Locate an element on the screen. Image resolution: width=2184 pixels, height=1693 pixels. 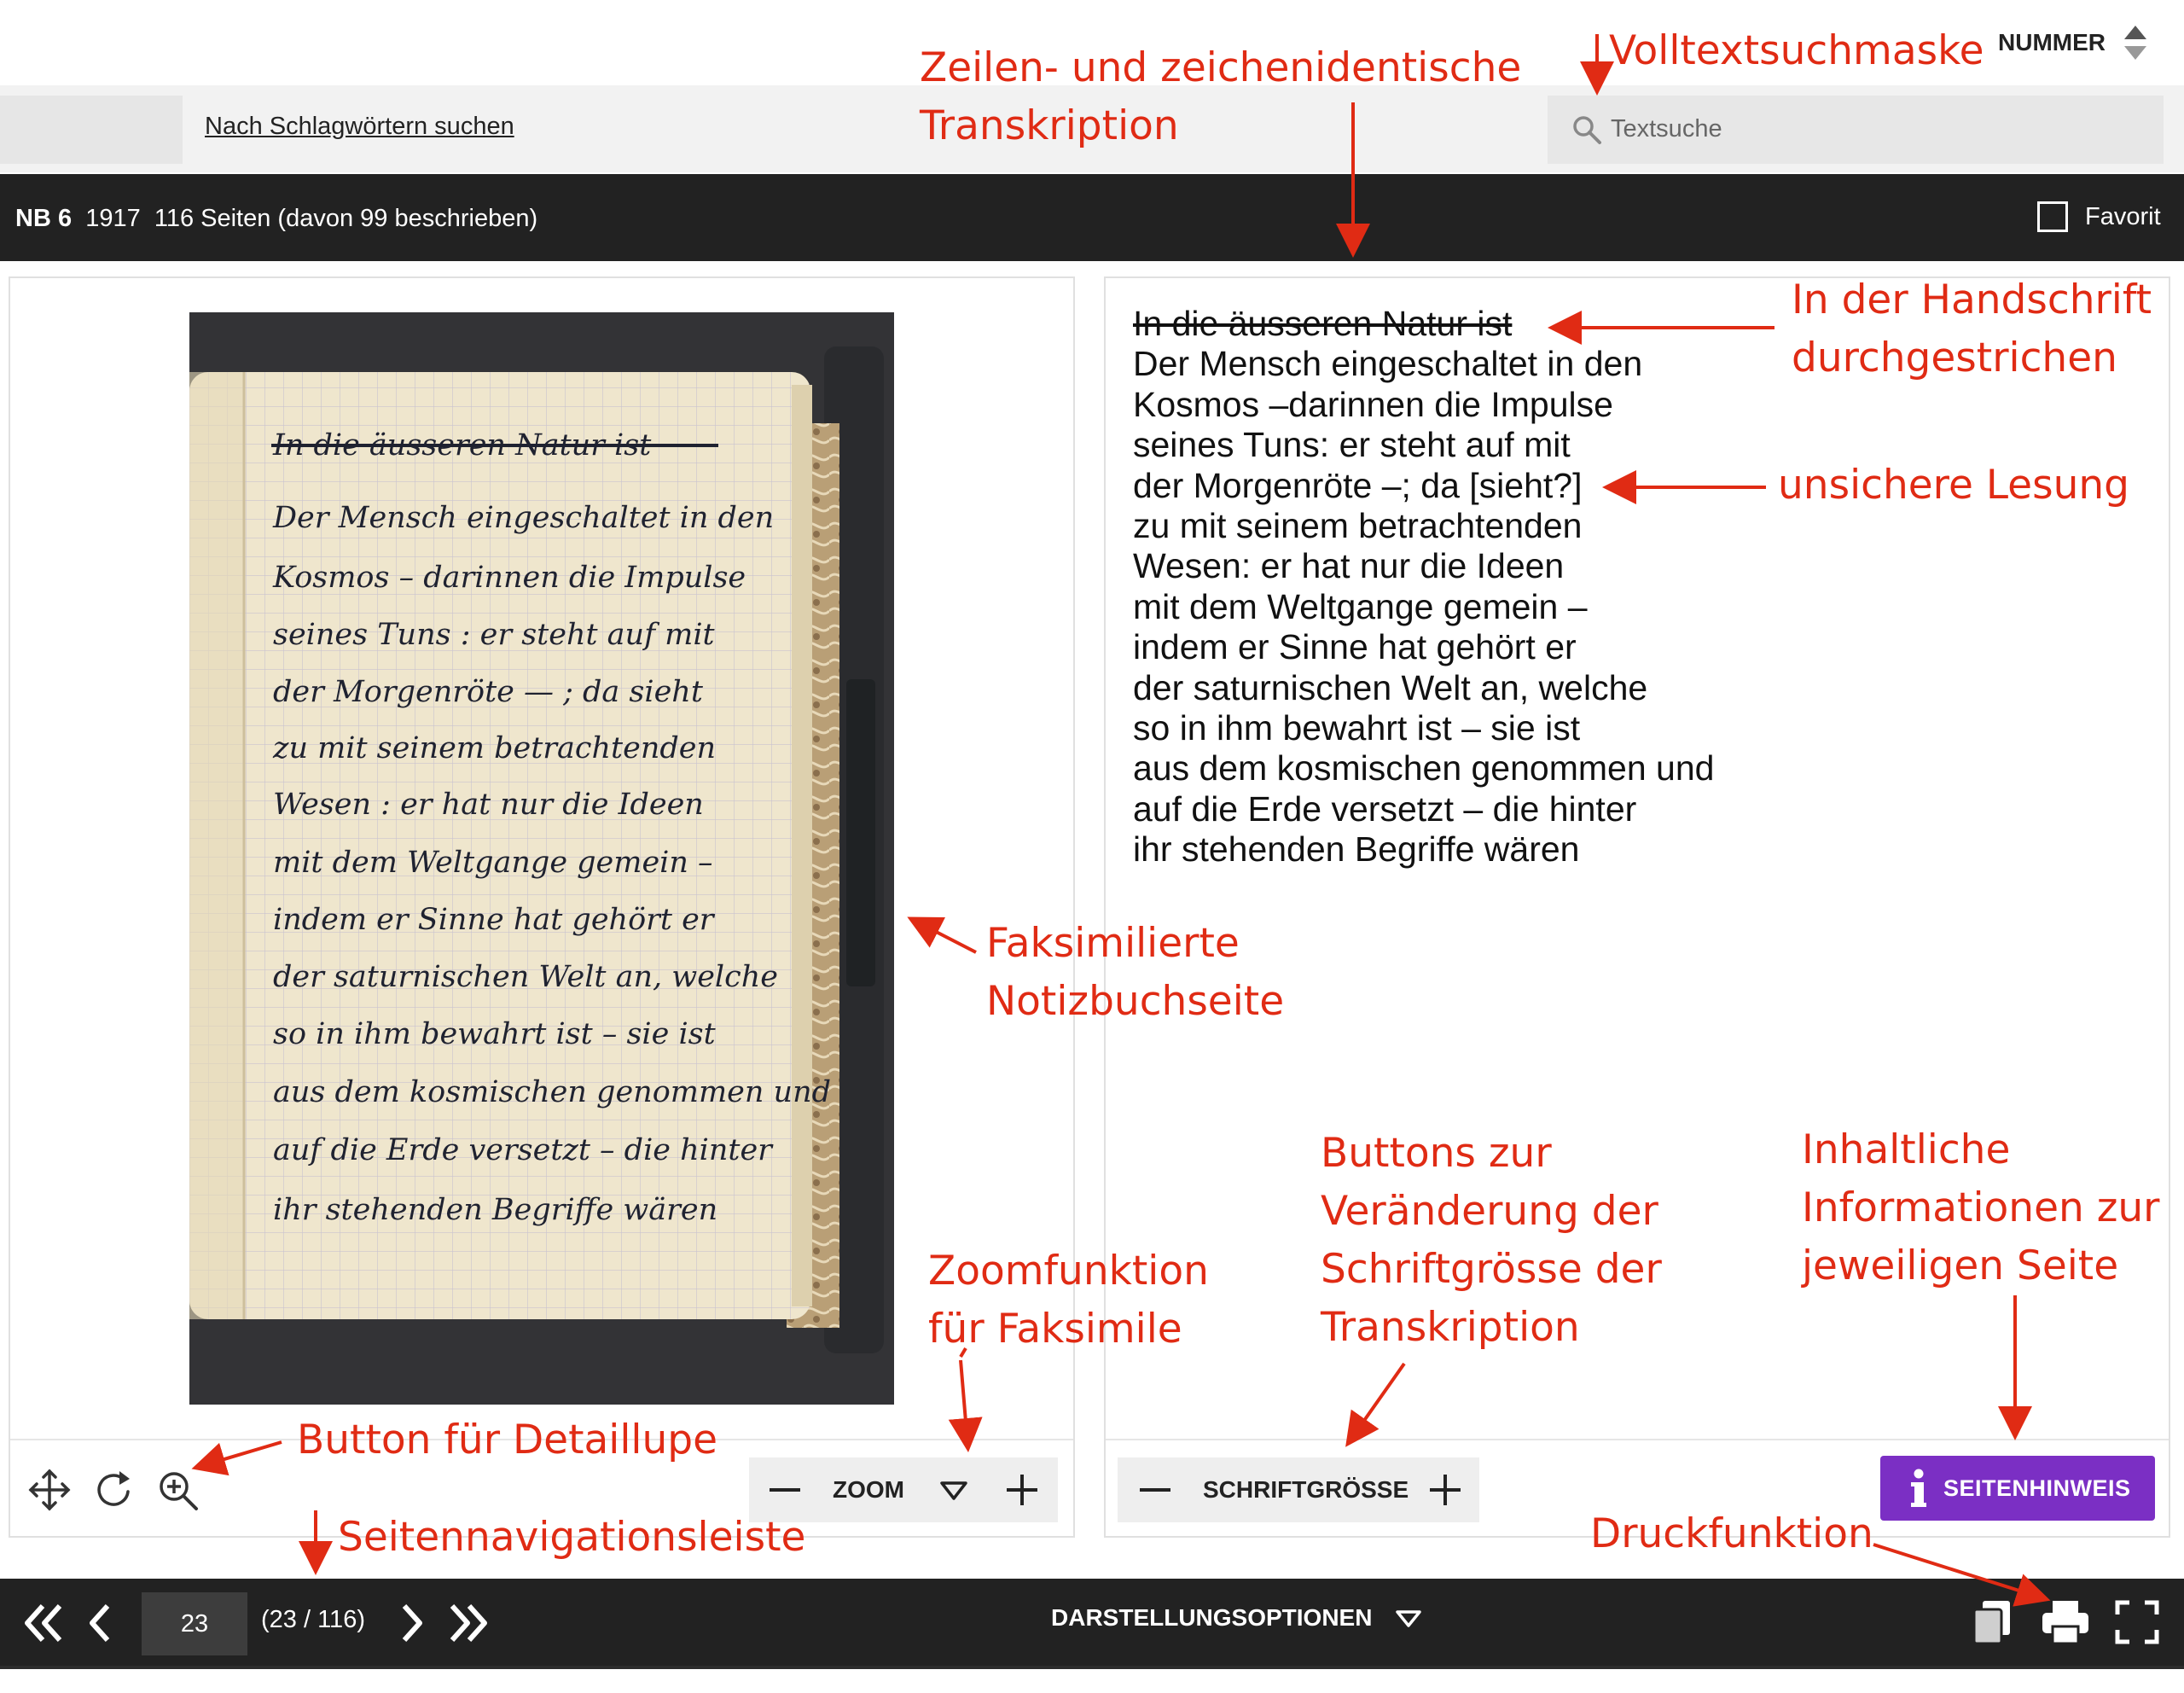
handwritten-line: Wesen : er hat nur die Ideen is located at coordinates (488, 805).